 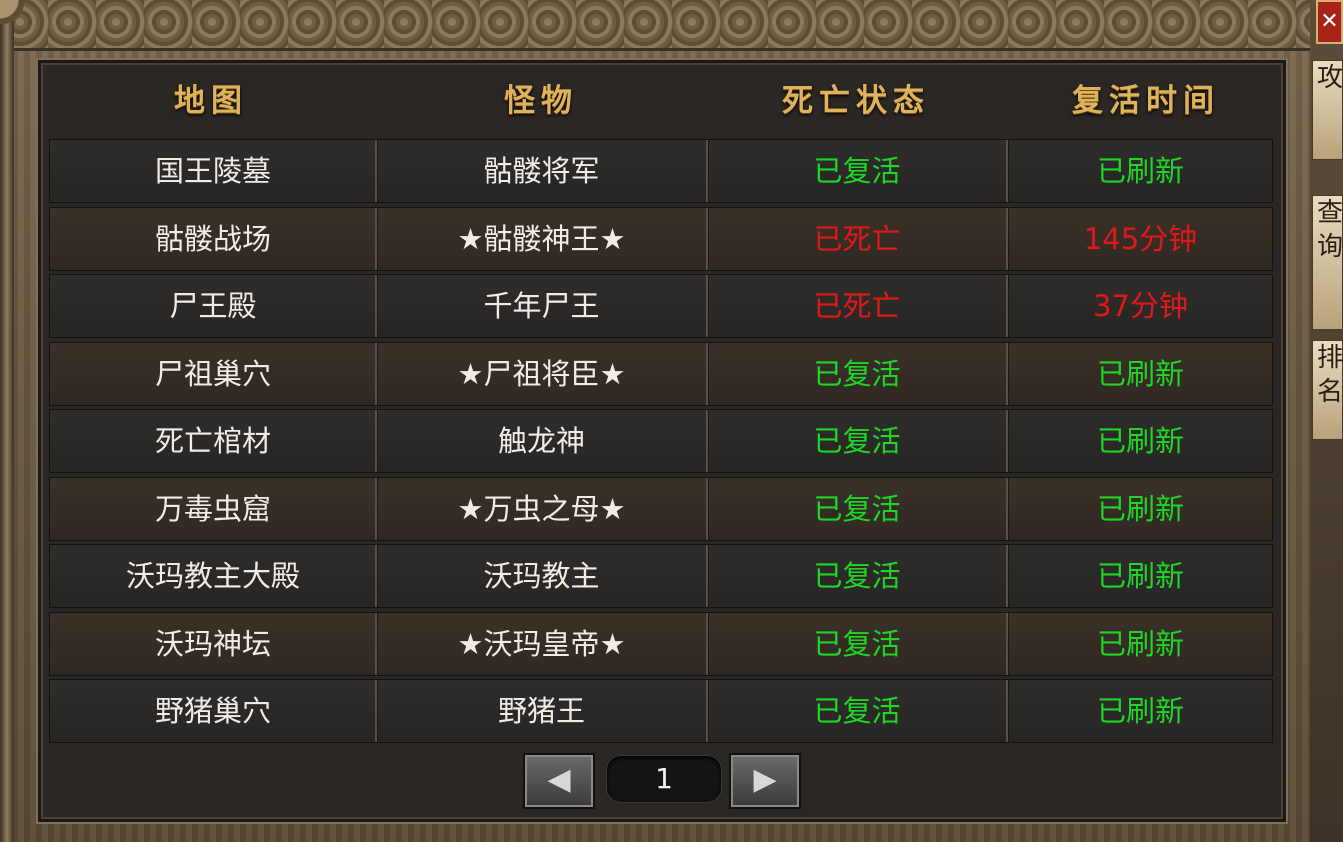 What do you see at coordinates (1330, 230) in the screenshot?
I see `side-tab-query-label: 查询` at bounding box center [1330, 230].